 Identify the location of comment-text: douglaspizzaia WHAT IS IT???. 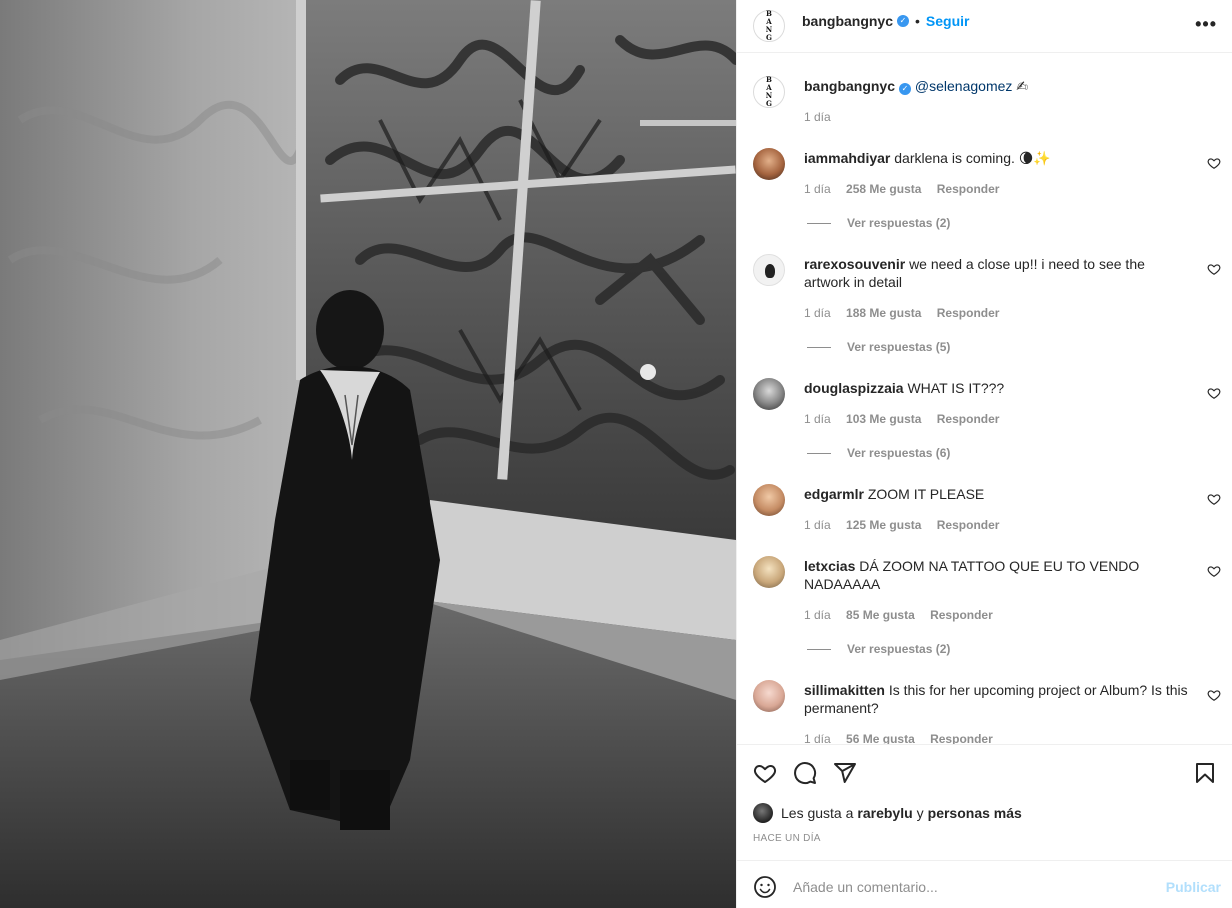
(999, 388).